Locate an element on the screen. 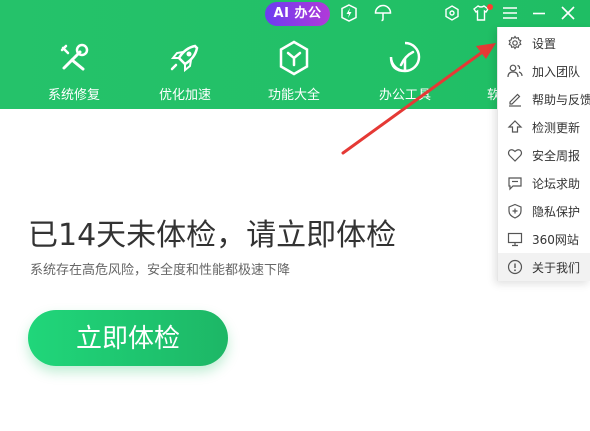  page-title: 已14天未体检，请立即体检 is located at coordinates (212, 235).